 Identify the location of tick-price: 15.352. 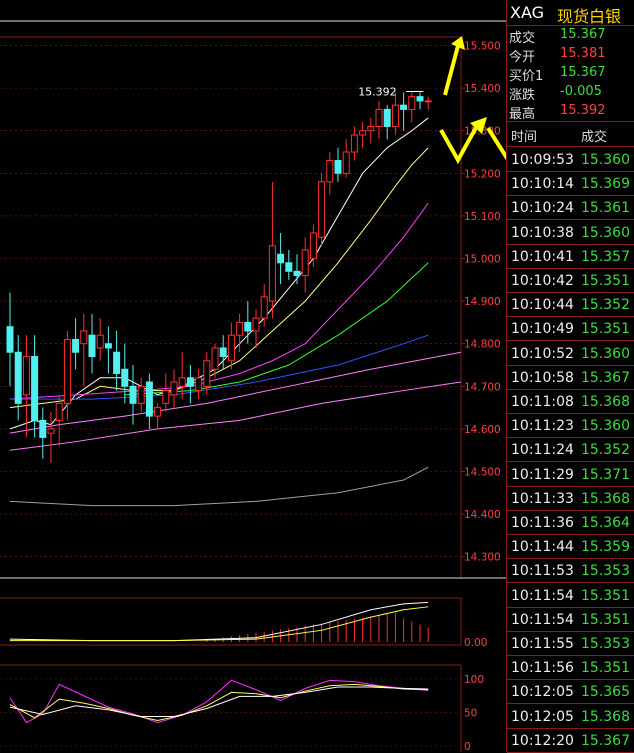
(605, 450).